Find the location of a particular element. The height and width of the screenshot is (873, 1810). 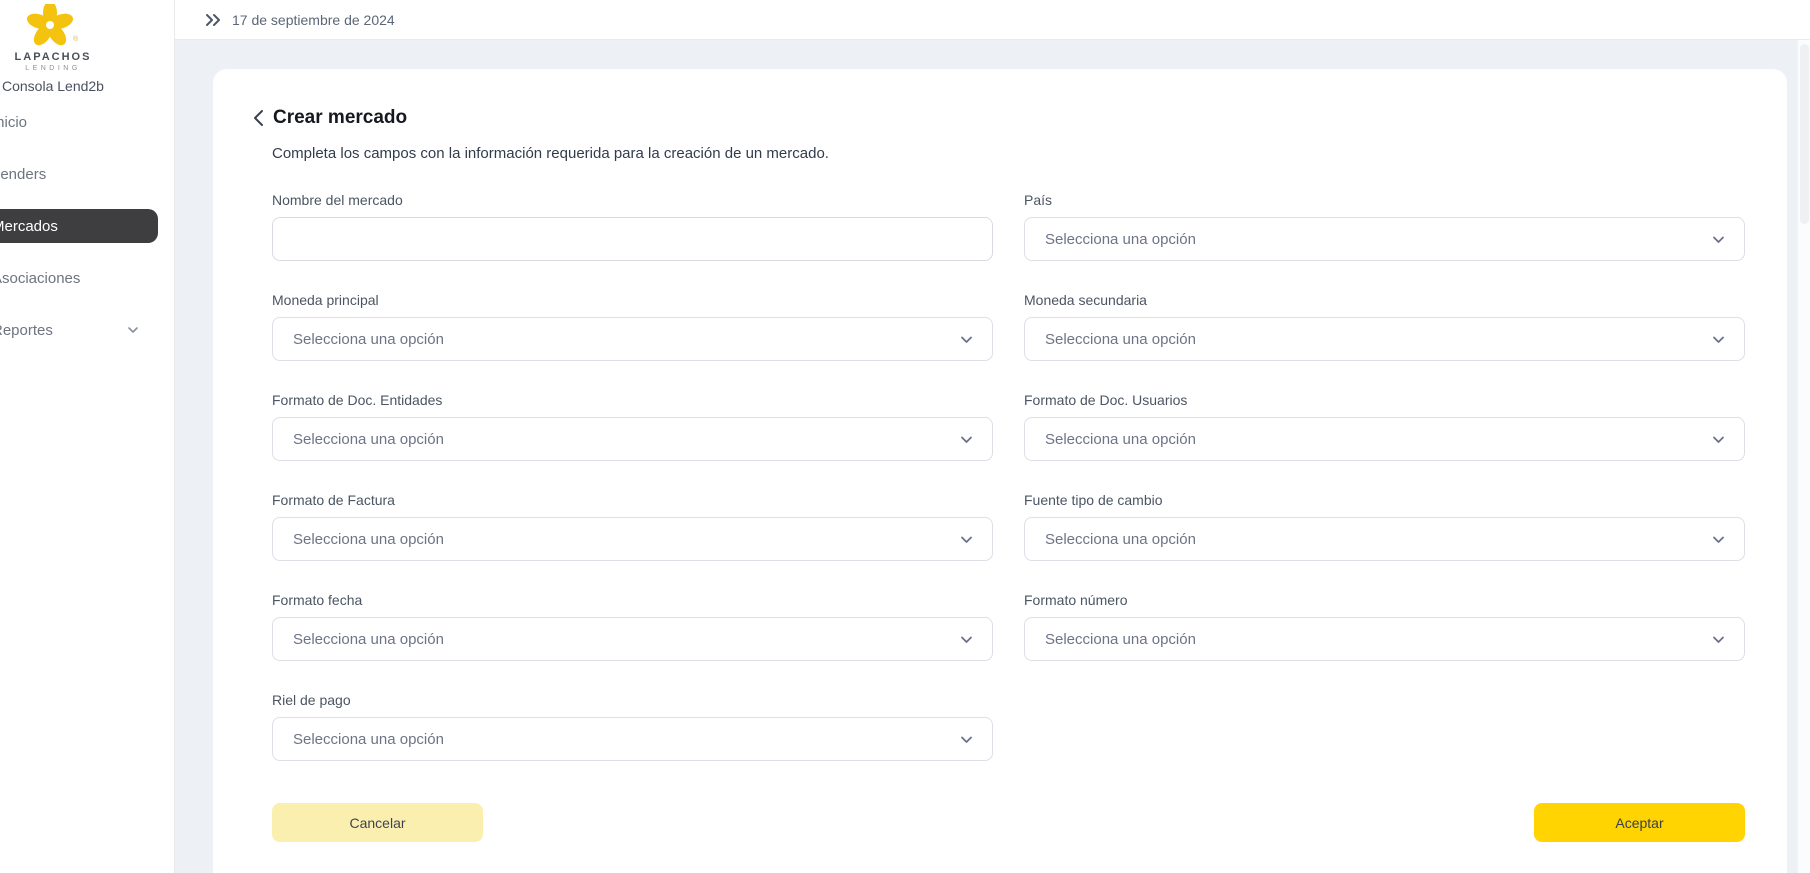

breadcrumb: 17 de septiembre de 2024 is located at coordinates (300, 20).